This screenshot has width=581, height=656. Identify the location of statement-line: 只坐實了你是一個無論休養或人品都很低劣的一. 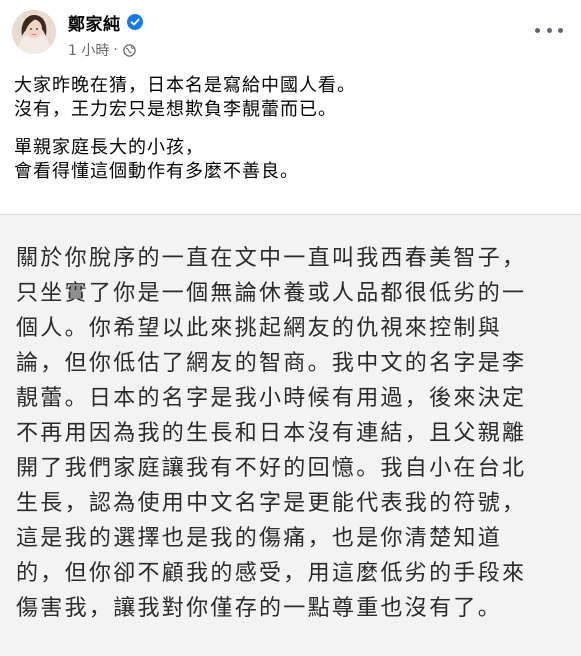
(271, 293).